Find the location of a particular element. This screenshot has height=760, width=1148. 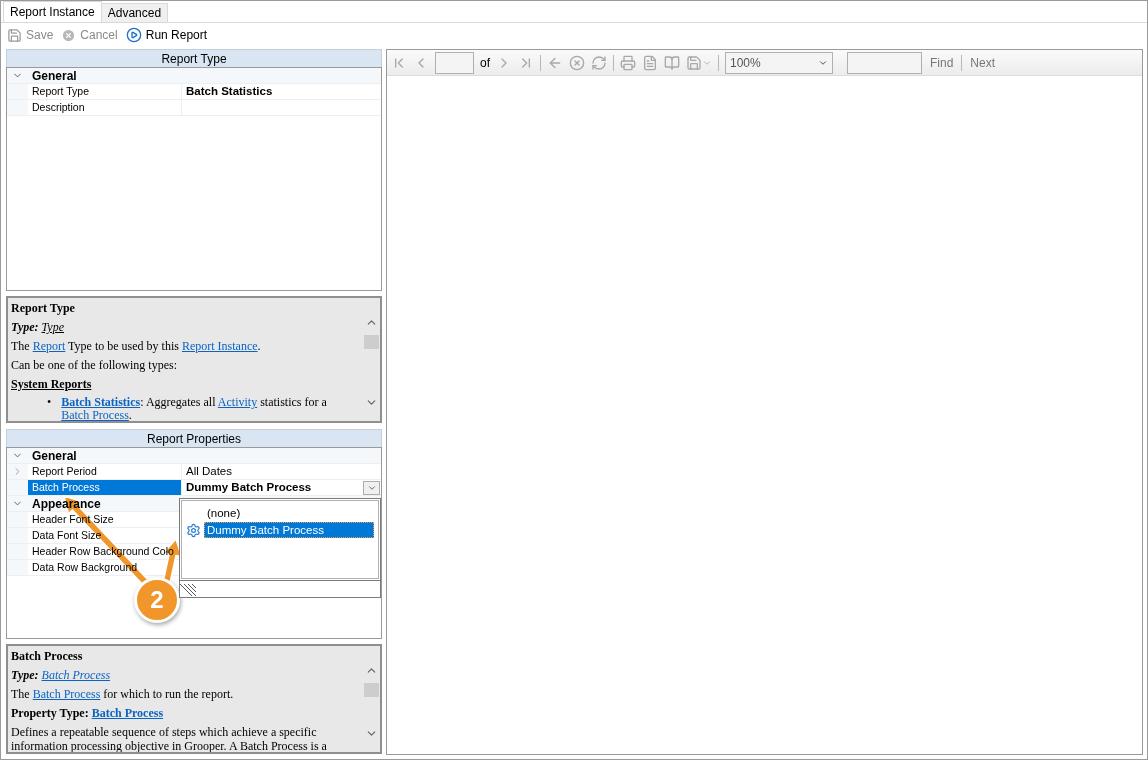

property-value: Batch Statistics is located at coordinates (281, 91).